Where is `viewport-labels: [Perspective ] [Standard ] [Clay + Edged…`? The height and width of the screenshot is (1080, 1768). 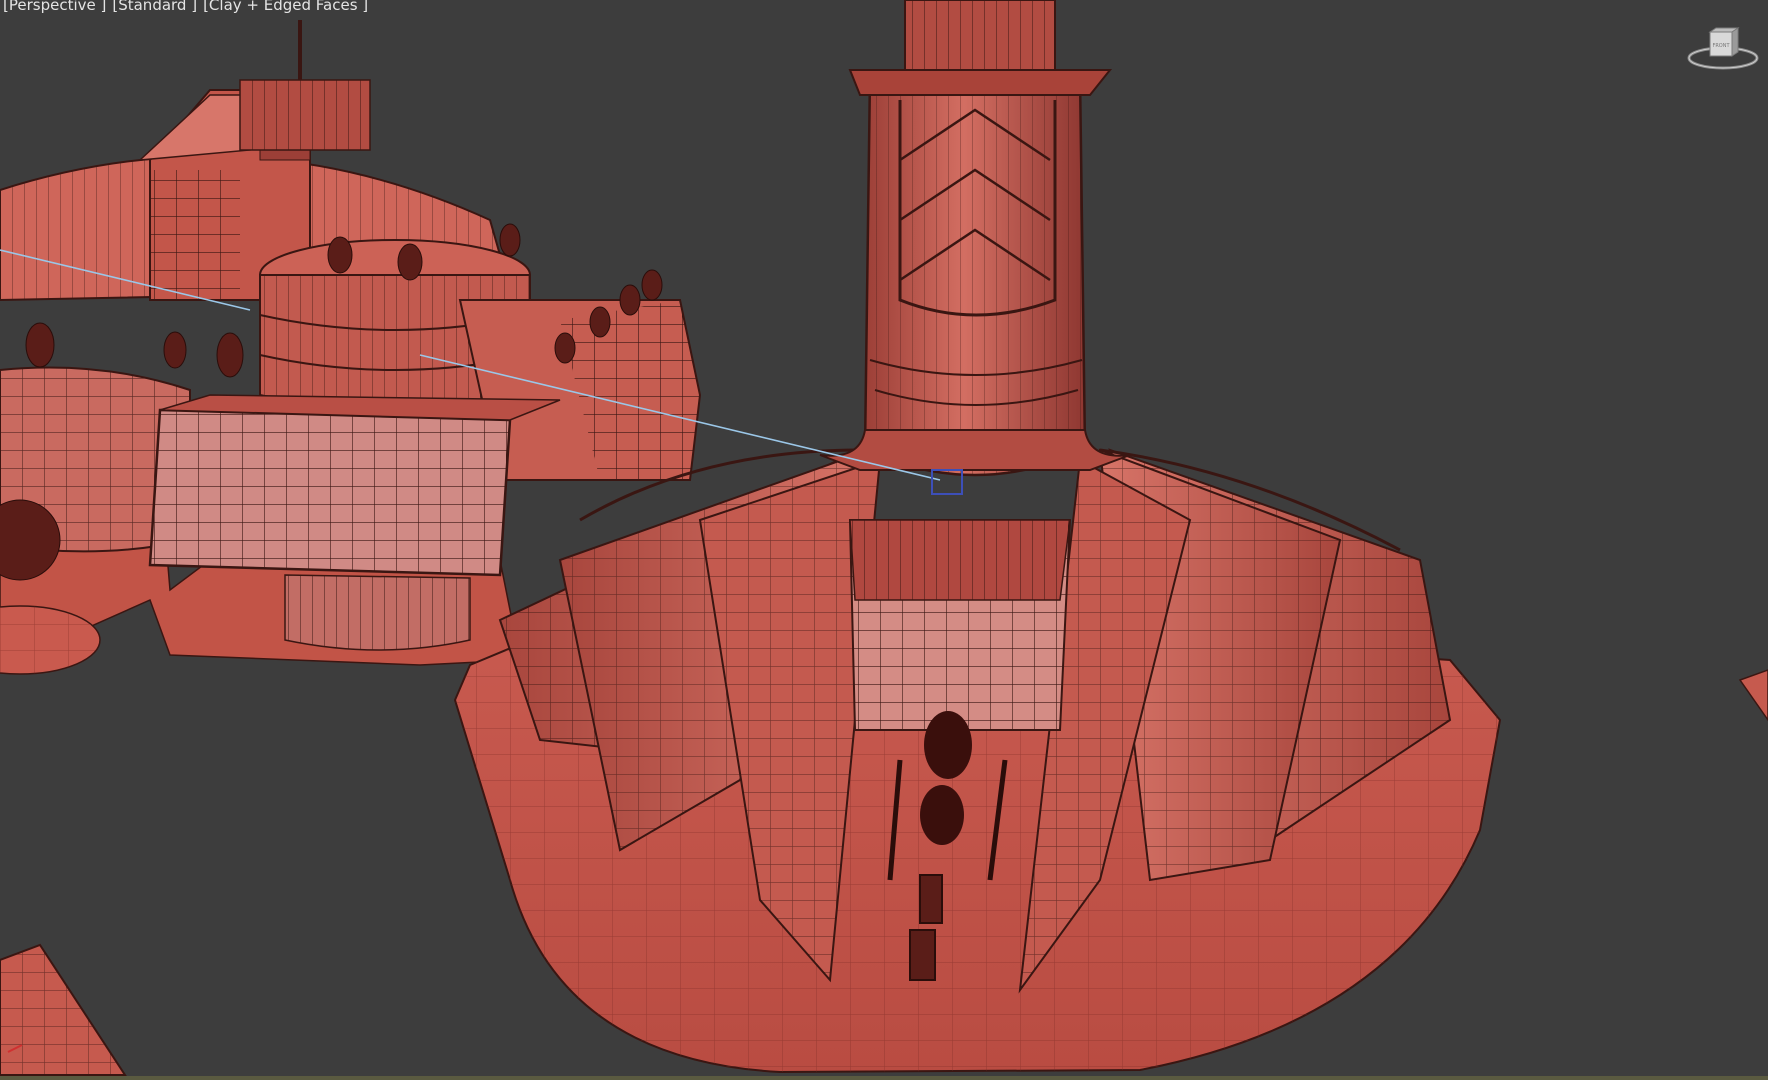 viewport-labels: [Perspective ] [Standard ] [Clay + Edged… is located at coordinates (185, 7).